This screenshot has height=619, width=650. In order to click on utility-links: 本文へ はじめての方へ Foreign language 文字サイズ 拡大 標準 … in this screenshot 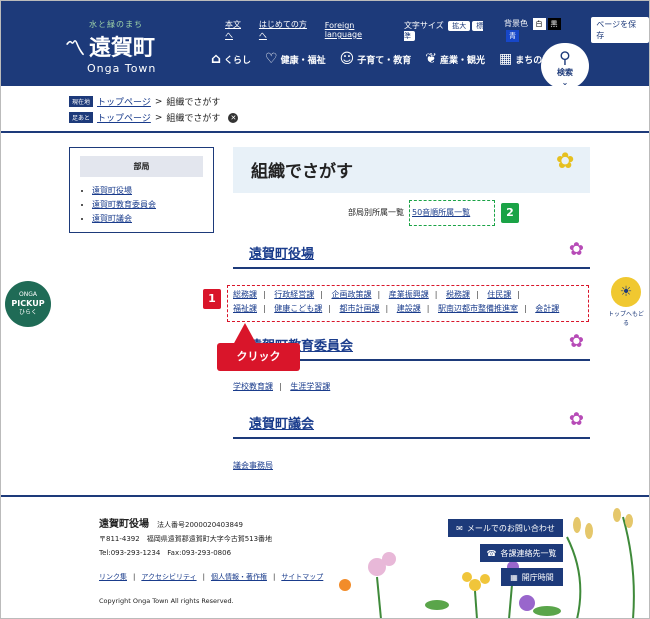, I will do `click(437, 30)`.